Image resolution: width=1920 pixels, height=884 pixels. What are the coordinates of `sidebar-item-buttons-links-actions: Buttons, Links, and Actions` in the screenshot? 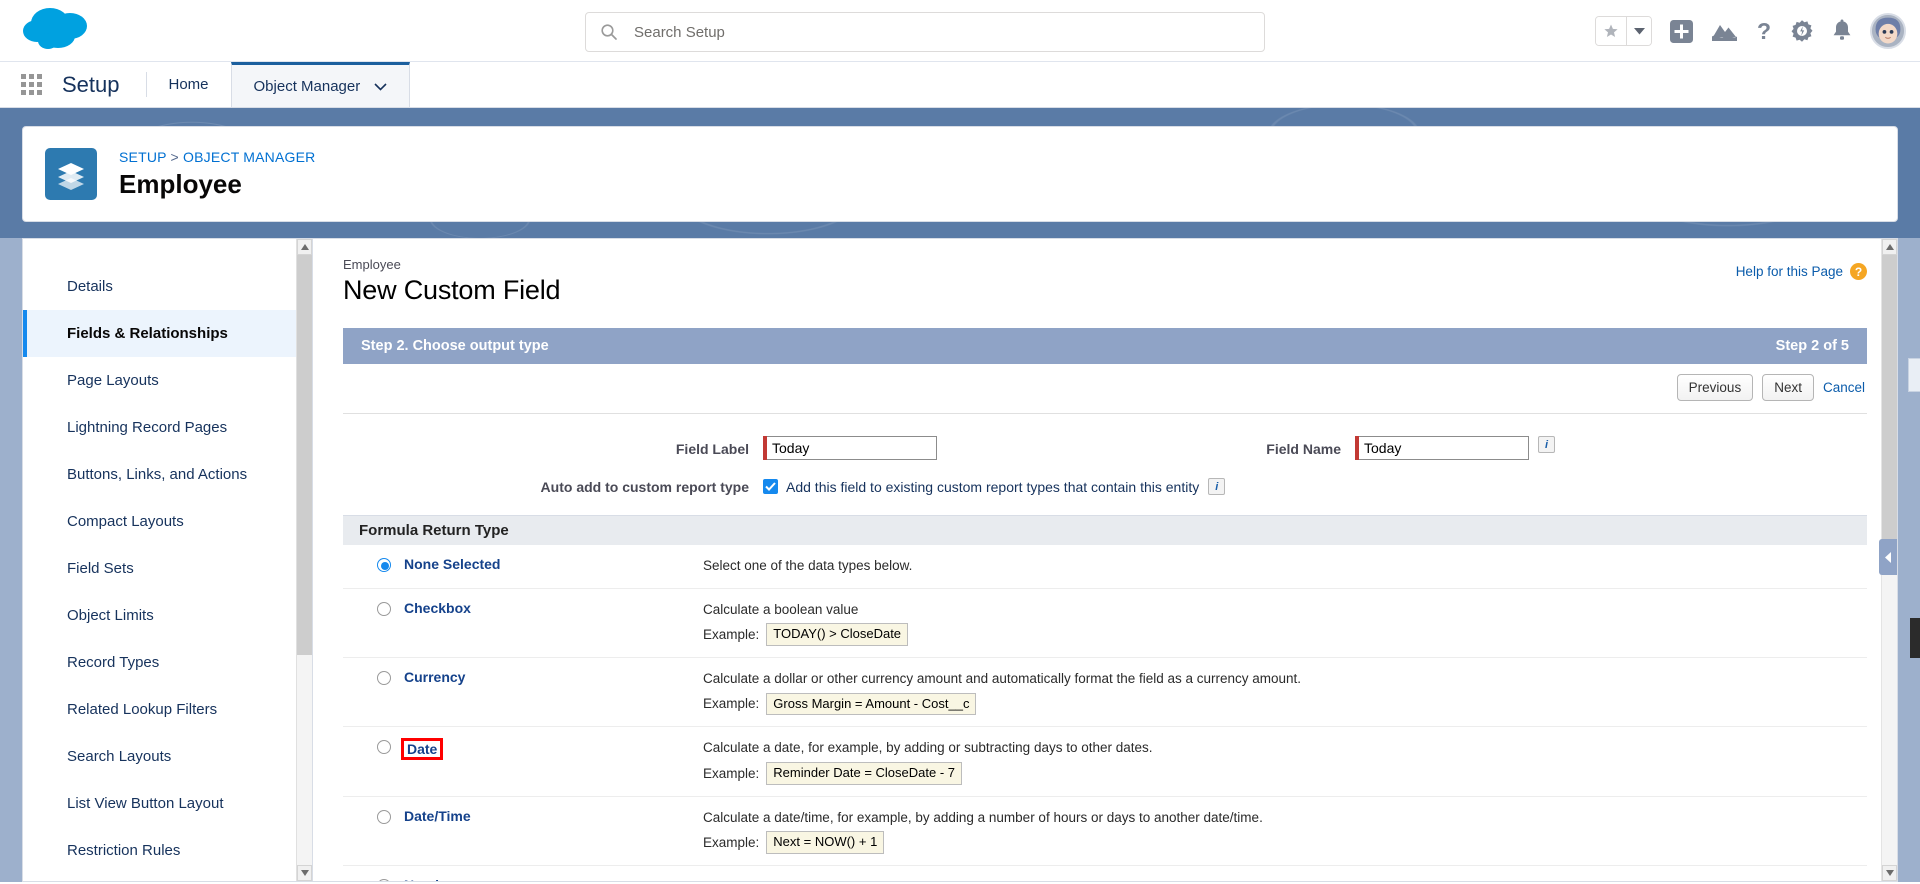 It's located at (167, 474).